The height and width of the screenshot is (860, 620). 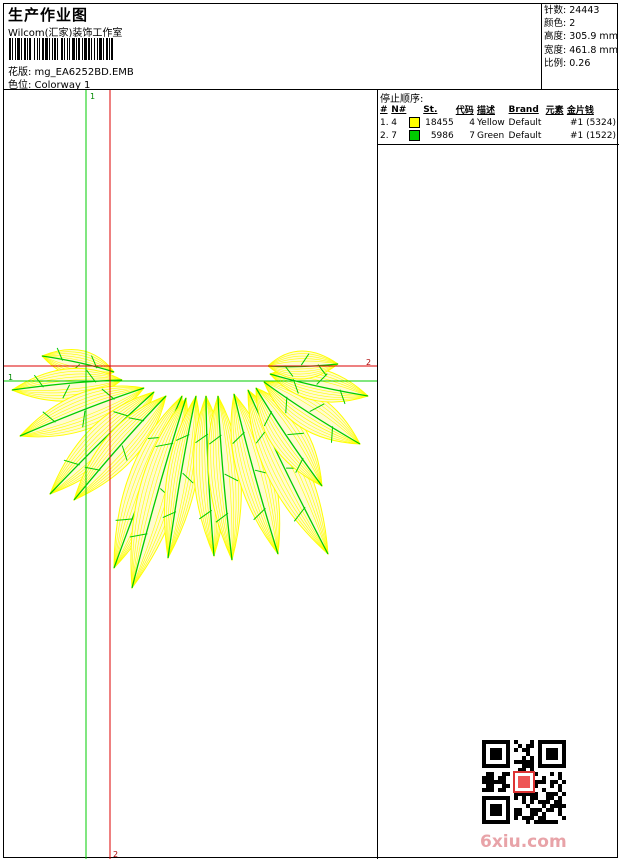 I want to click on col-element: 元素, so click(x=554, y=111).